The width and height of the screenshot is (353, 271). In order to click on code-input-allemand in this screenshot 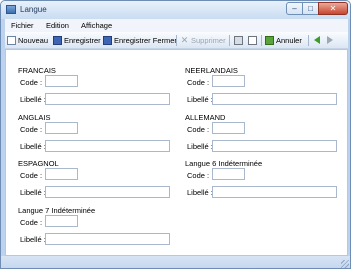, I will do `click(228, 128)`.